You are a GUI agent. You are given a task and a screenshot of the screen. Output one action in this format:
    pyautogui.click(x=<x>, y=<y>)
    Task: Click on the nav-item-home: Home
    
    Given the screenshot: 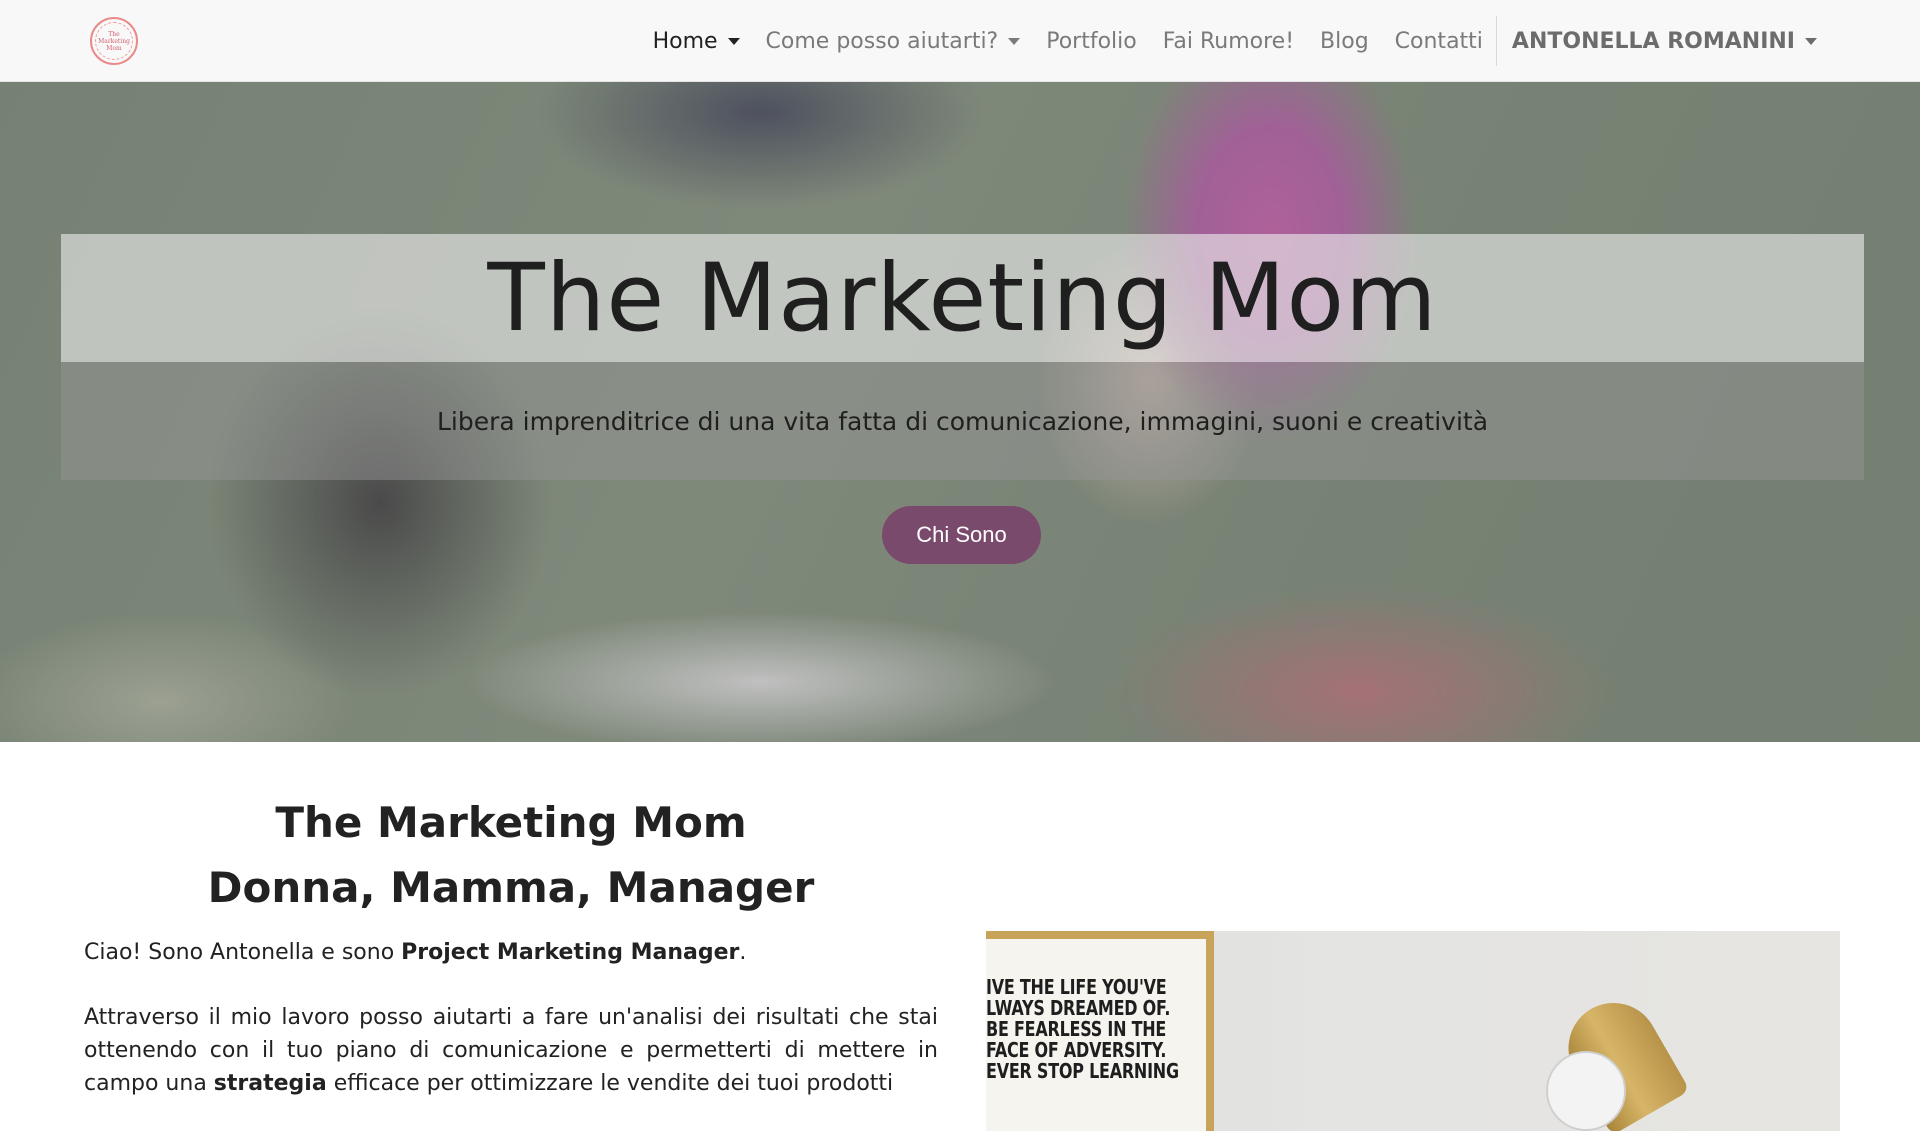 What is the action you would take?
    pyautogui.click(x=696, y=41)
    